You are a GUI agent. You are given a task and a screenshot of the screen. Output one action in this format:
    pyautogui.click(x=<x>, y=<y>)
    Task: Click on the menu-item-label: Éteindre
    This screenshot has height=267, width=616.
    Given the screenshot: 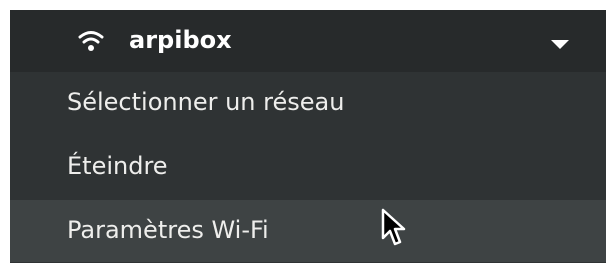 What is the action you would take?
    pyautogui.click(x=117, y=166)
    